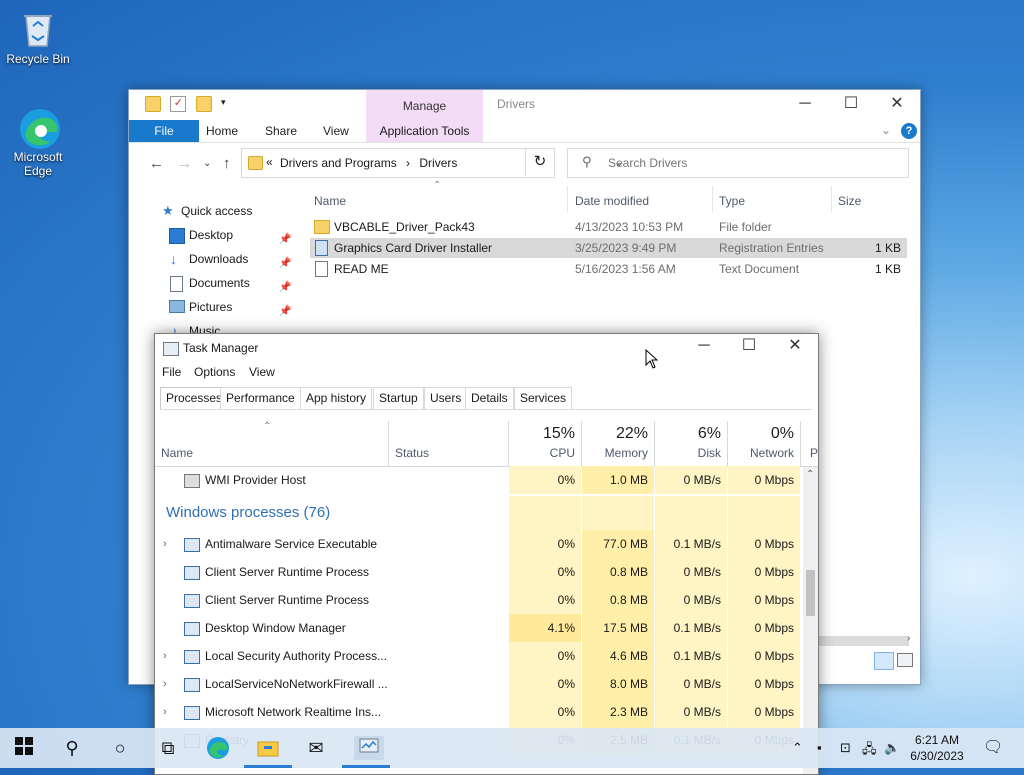 The height and width of the screenshot is (775, 1024). I want to click on explorer-titlebar: ✓ ▾ Manage Drivers ─ ☐ ✕, so click(524, 105).